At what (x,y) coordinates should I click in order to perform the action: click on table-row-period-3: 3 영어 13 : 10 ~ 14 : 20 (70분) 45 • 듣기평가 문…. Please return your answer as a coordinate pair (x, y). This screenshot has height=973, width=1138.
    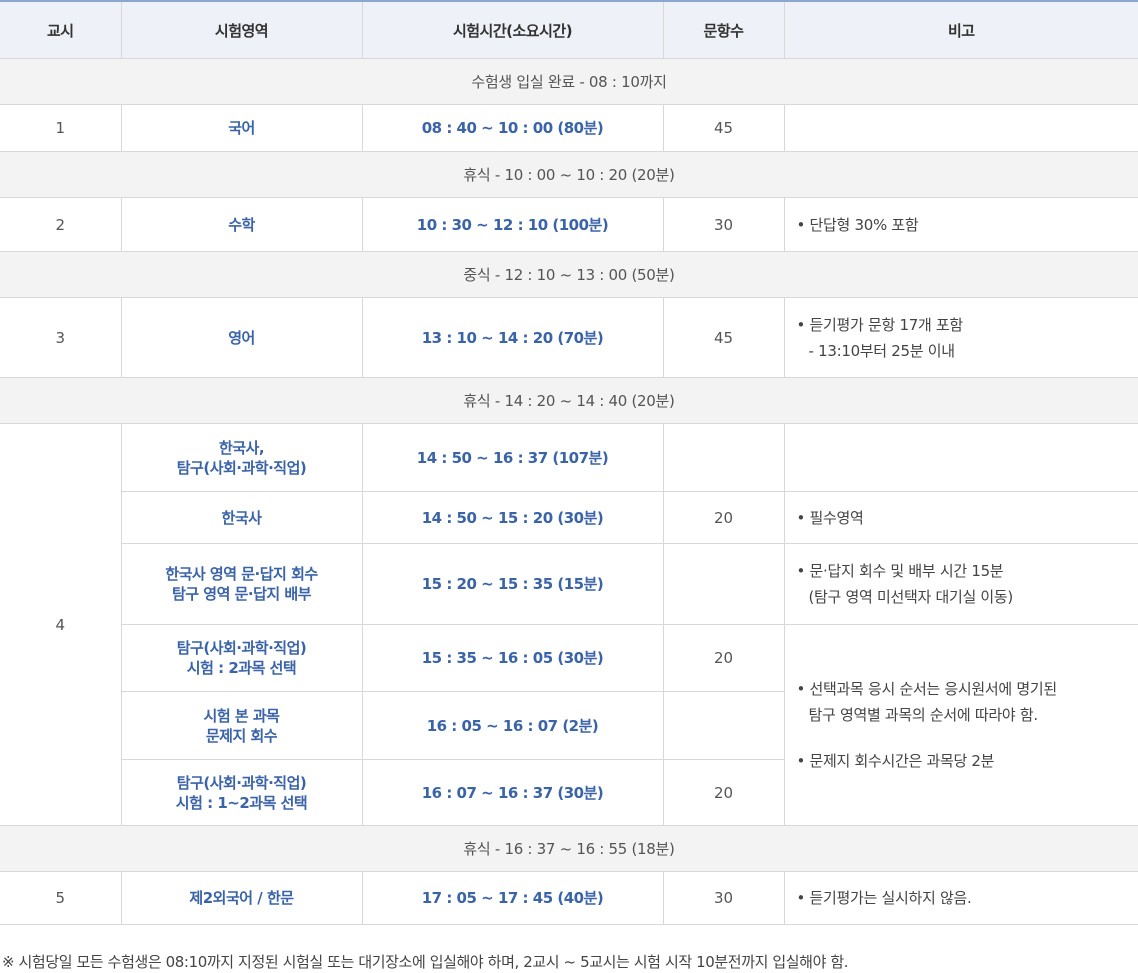
    Looking at the image, I should click on (569, 337).